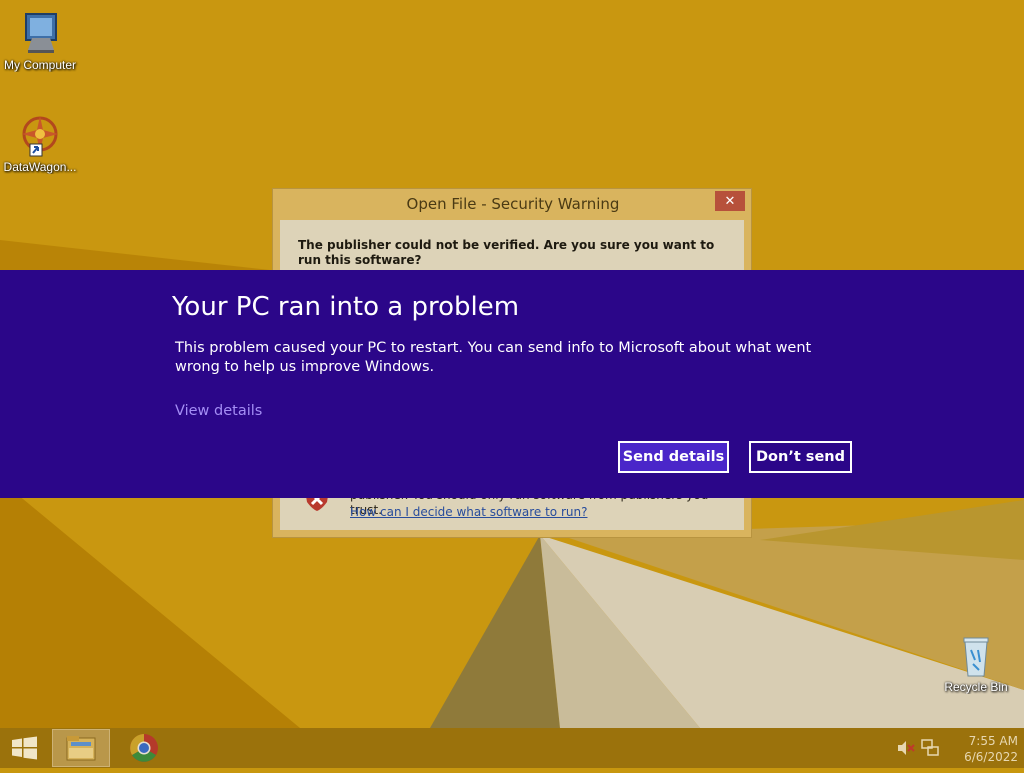 The width and height of the screenshot is (1024, 773). Describe the element at coordinates (218, 411) in the screenshot. I see `view-details-link: View details` at that location.